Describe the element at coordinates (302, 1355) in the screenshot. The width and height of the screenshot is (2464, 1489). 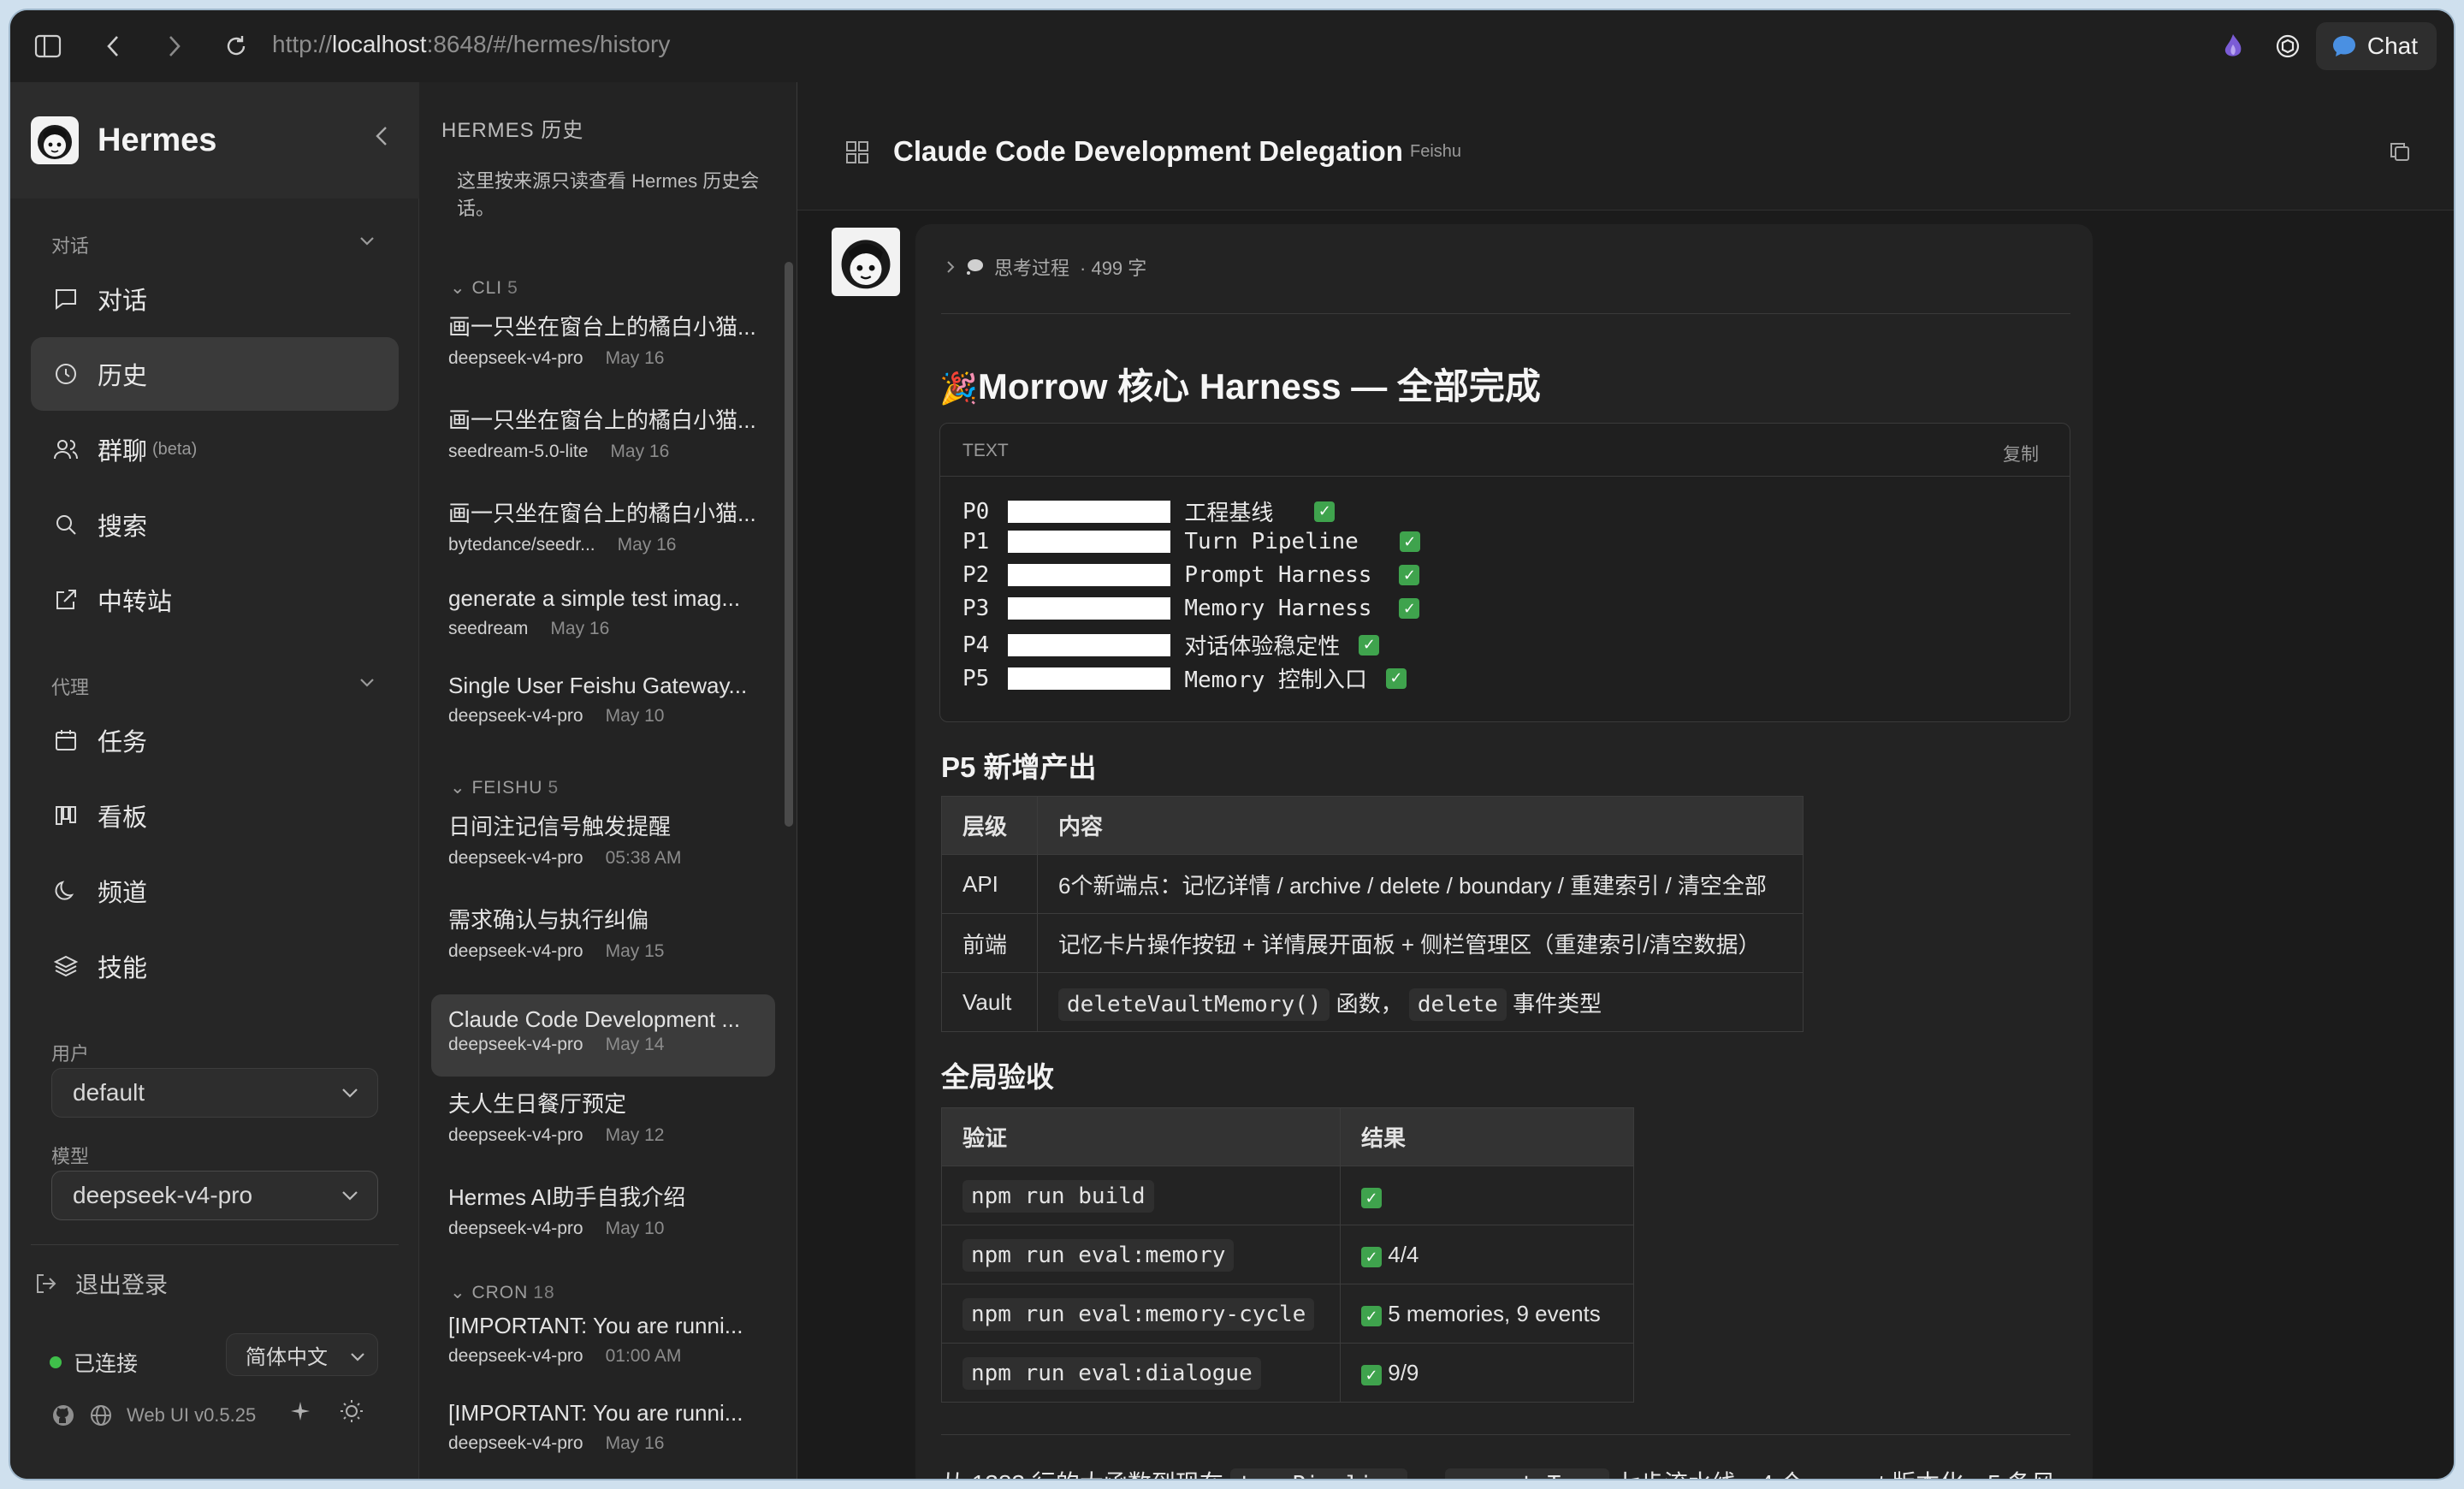
I see `language-select: 简体中文` at that location.